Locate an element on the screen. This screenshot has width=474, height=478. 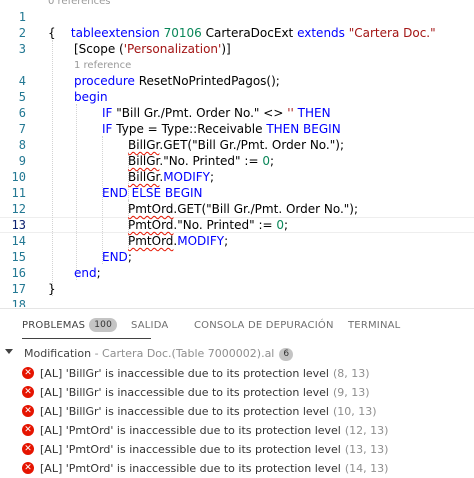
code-line-3: [Scope ('Personalization')] is located at coordinates (152, 49).